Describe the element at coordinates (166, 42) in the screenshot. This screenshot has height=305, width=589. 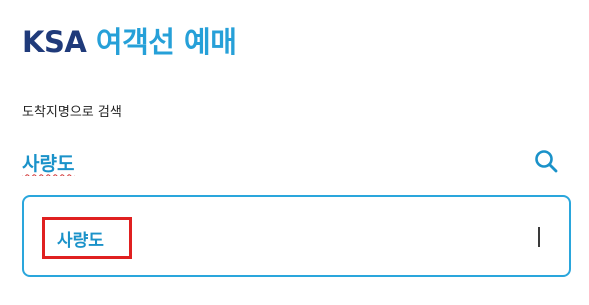
I see `page-subtitle: 여객선 예매` at that location.